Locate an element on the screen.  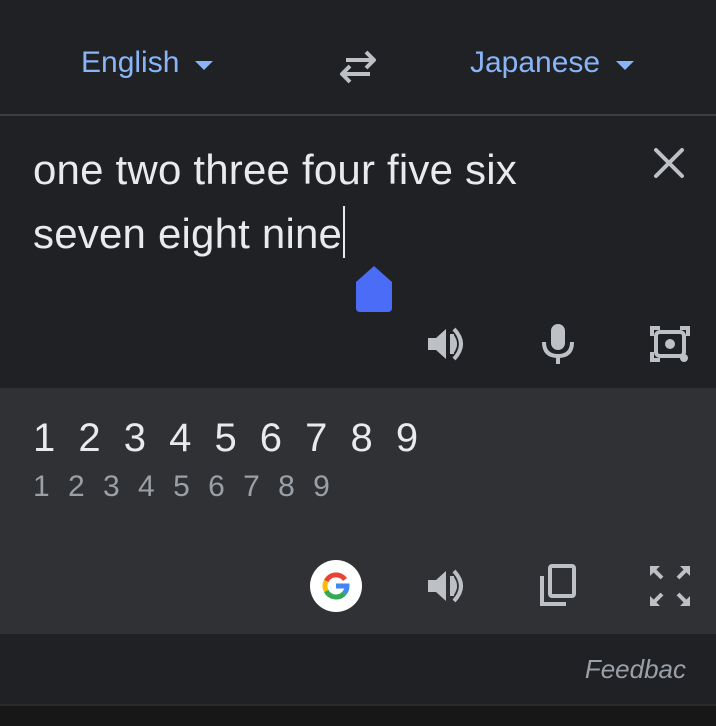
google-search-button is located at coordinates (336, 586).